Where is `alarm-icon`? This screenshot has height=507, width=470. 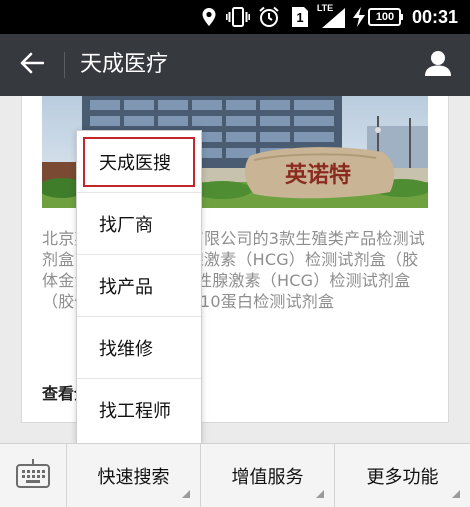
alarm-icon is located at coordinates (269, 17).